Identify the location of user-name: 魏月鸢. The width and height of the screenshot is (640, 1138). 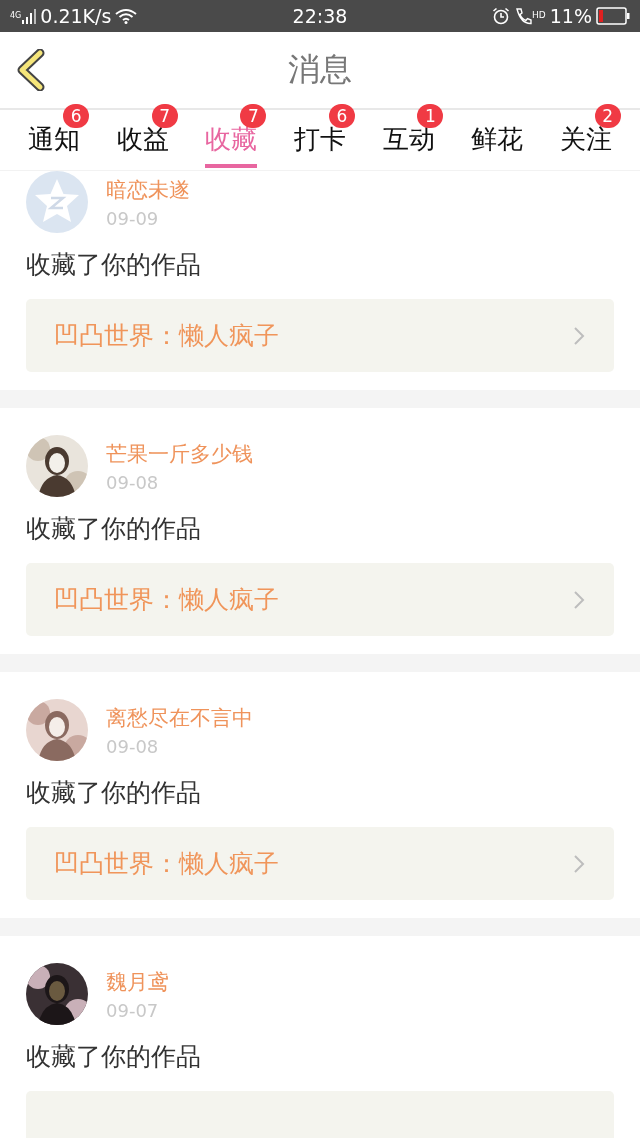
(137, 981).